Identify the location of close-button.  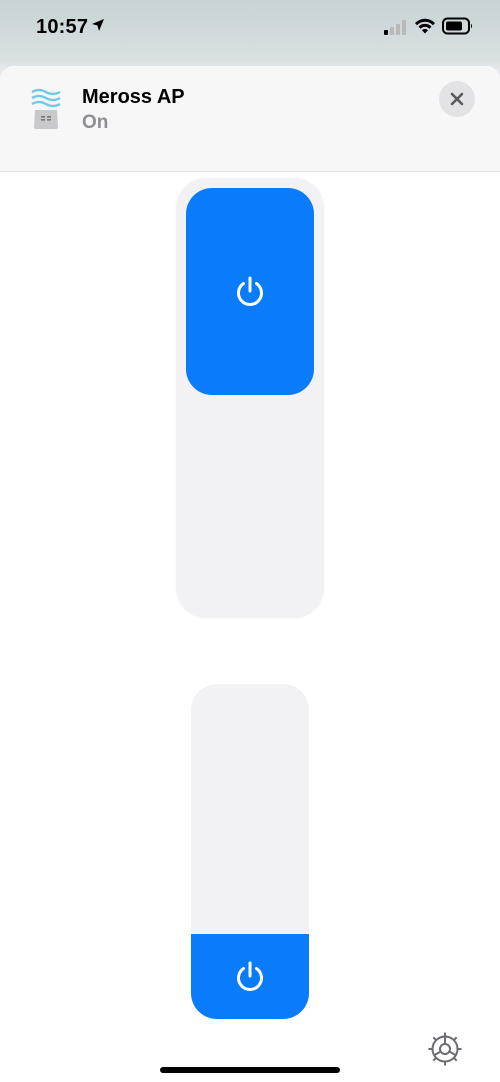
(457, 99).